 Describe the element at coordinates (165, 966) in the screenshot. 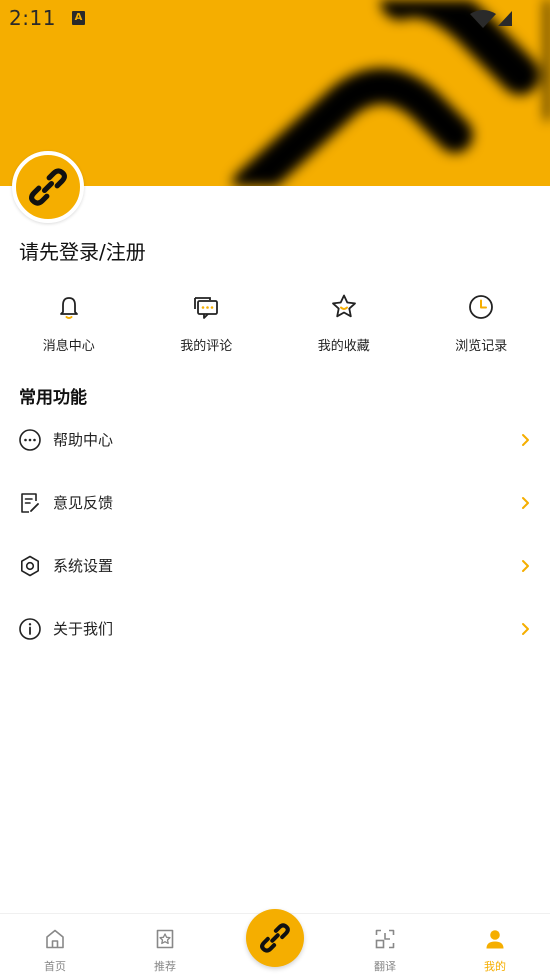

I see `nav-label: 推荐` at that location.